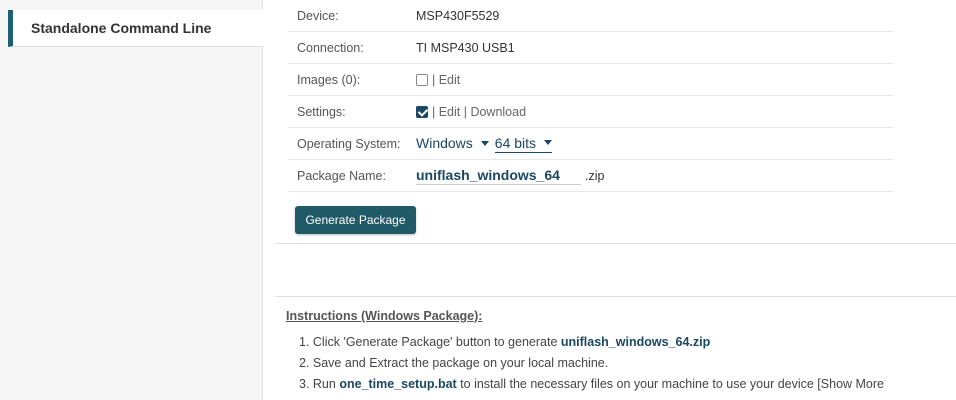 This screenshot has width=956, height=400. What do you see at coordinates (330, 47) in the screenshot?
I see `connection-label: Connection:` at bounding box center [330, 47].